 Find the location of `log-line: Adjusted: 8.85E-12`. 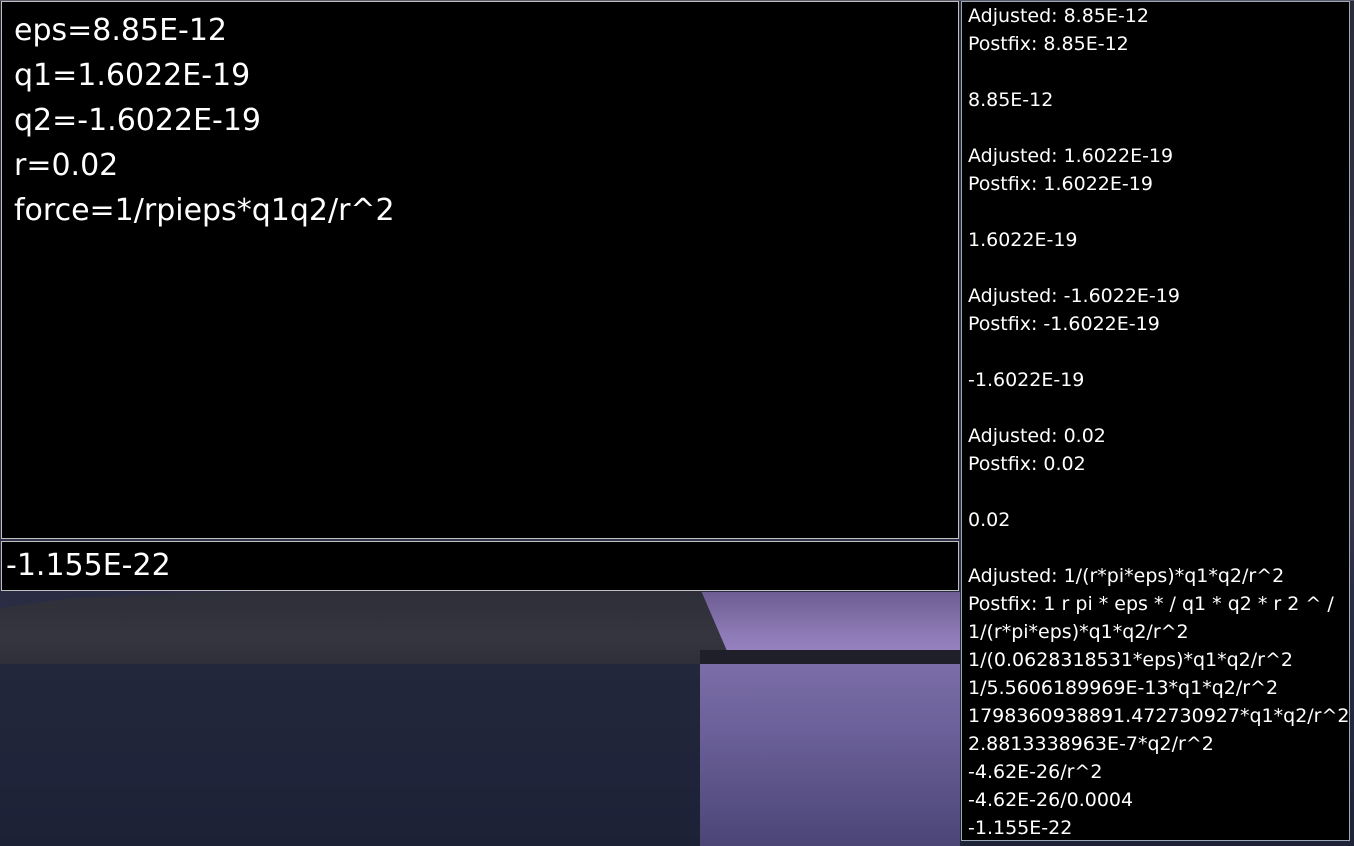

log-line: Adjusted: 8.85E-12 is located at coordinates (1058, 16).